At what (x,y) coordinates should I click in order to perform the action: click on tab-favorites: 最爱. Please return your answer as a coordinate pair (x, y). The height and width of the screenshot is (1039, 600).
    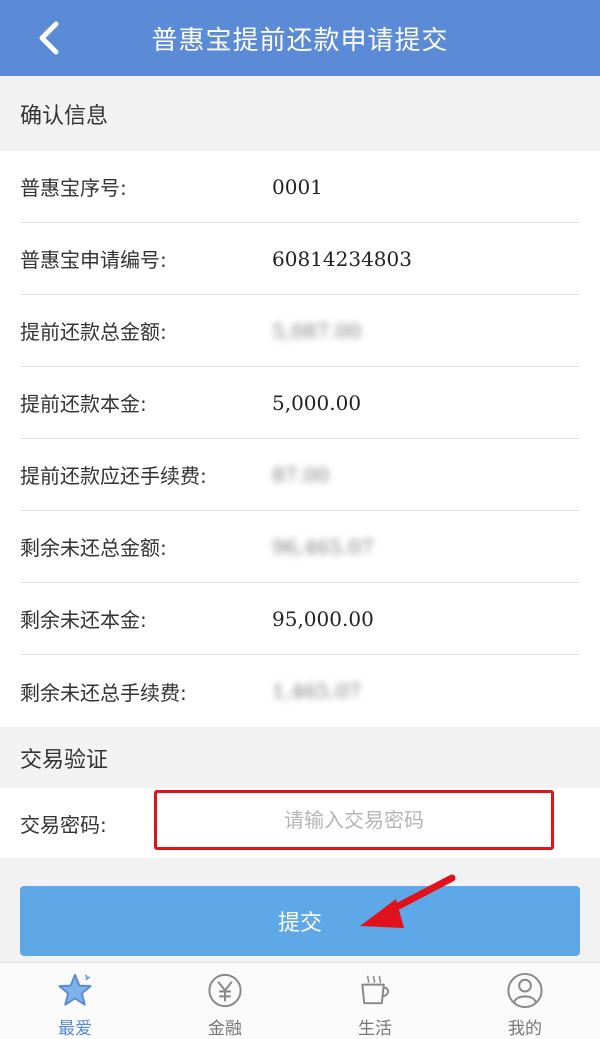
    Looking at the image, I should click on (75, 1001).